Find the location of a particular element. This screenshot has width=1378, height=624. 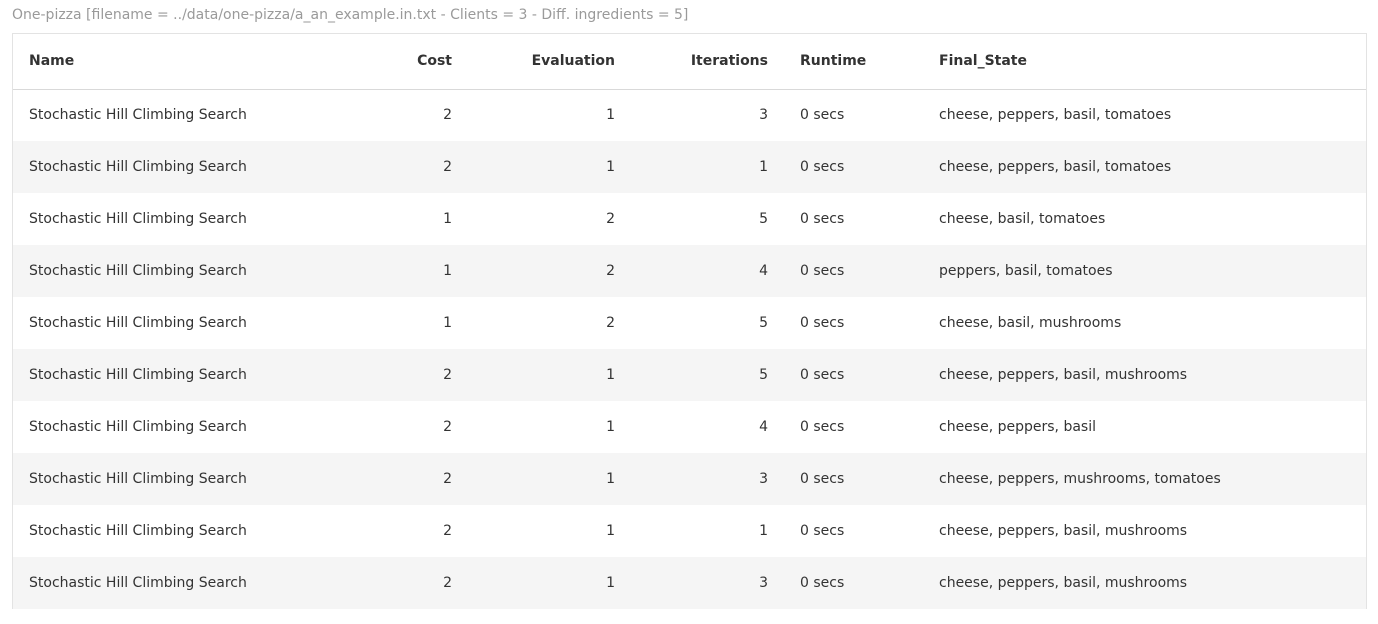

column-header-iterations: Iterations is located at coordinates (707, 62).